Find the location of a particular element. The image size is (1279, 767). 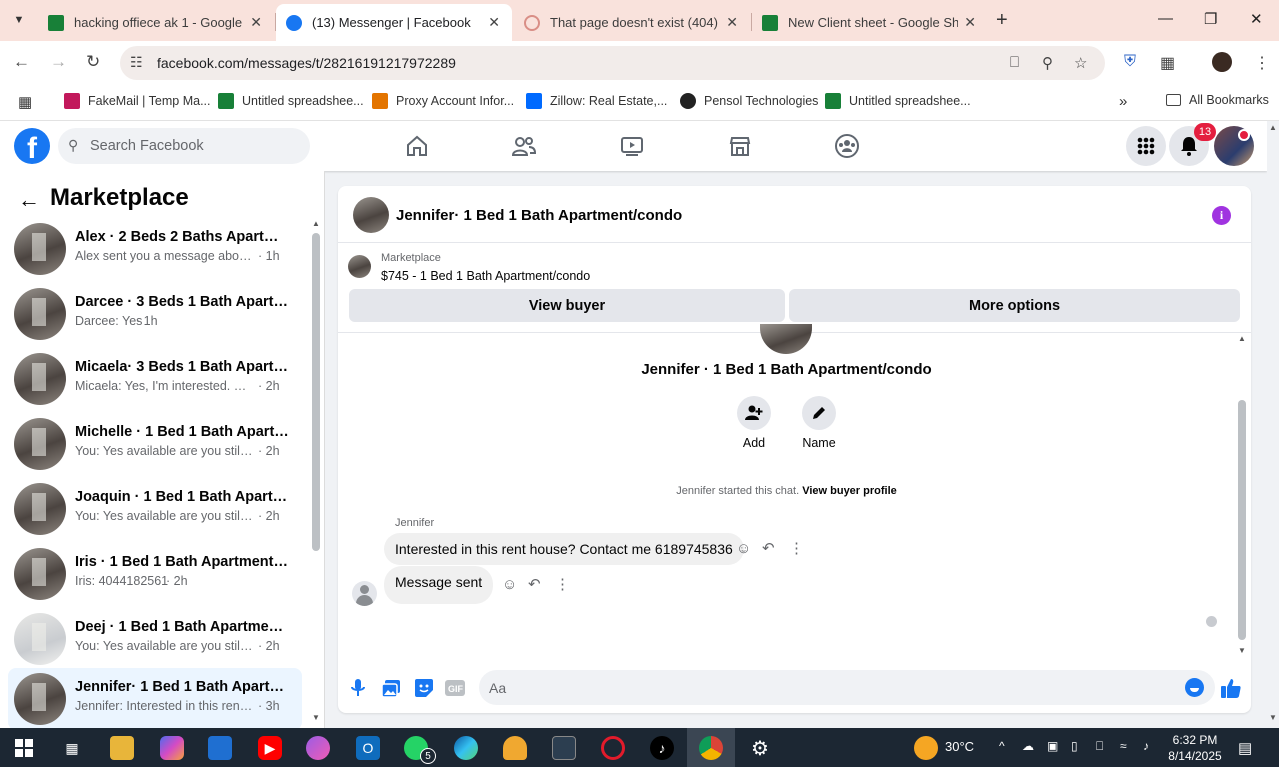

back-arrow-icon: ← is located at coordinates (21, 62).